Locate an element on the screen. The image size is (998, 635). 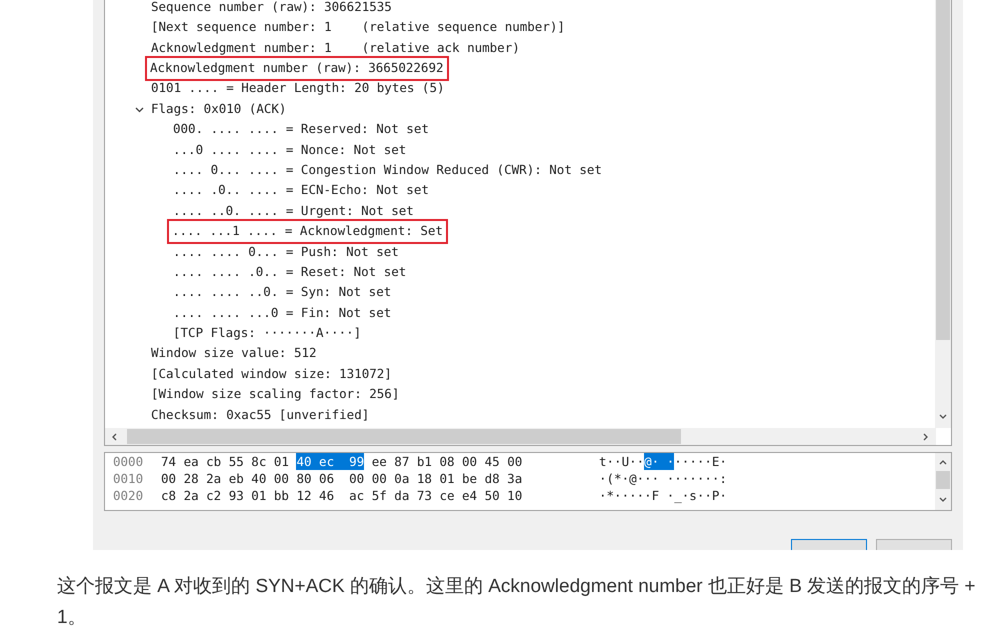
tree-item: [TCP Flags: ·······A····] is located at coordinates (267, 333).